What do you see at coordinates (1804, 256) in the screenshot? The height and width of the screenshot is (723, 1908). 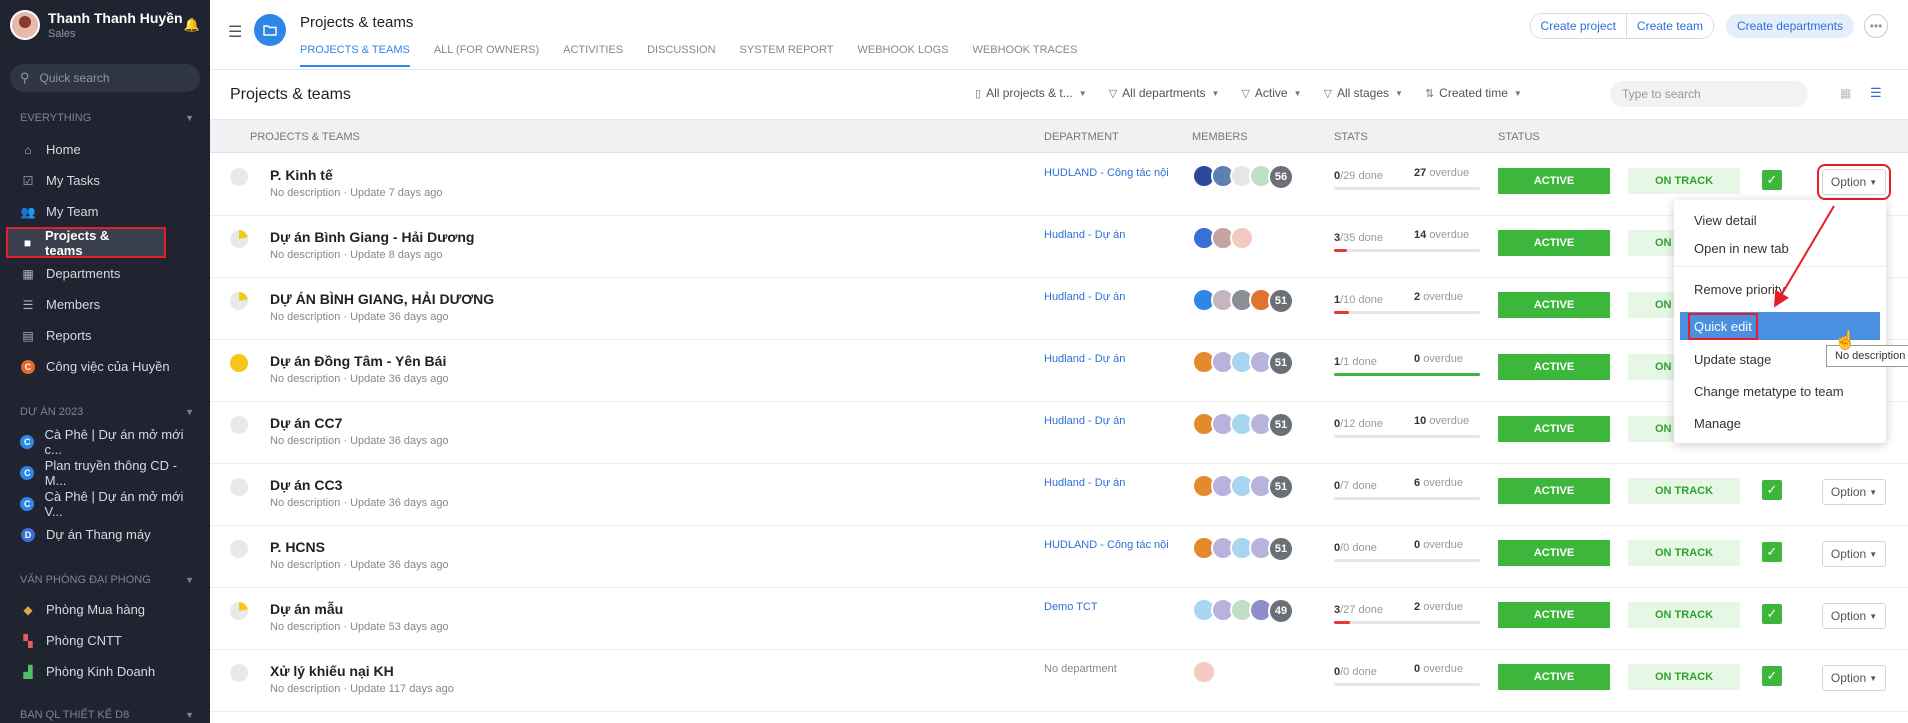 I see `annotation-arrow` at bounding box center [1804, 256].